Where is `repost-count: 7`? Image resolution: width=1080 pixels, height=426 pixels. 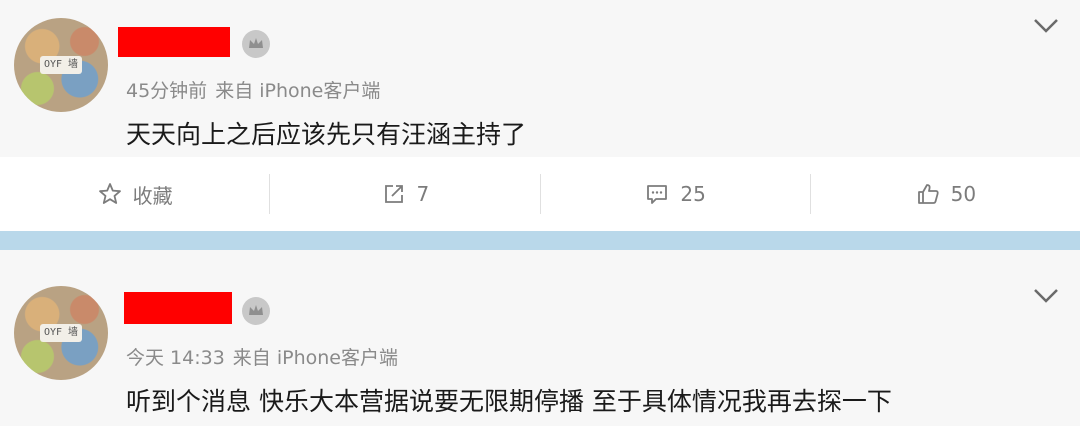 repost-count: 7 is located at coordinates (423, 194).